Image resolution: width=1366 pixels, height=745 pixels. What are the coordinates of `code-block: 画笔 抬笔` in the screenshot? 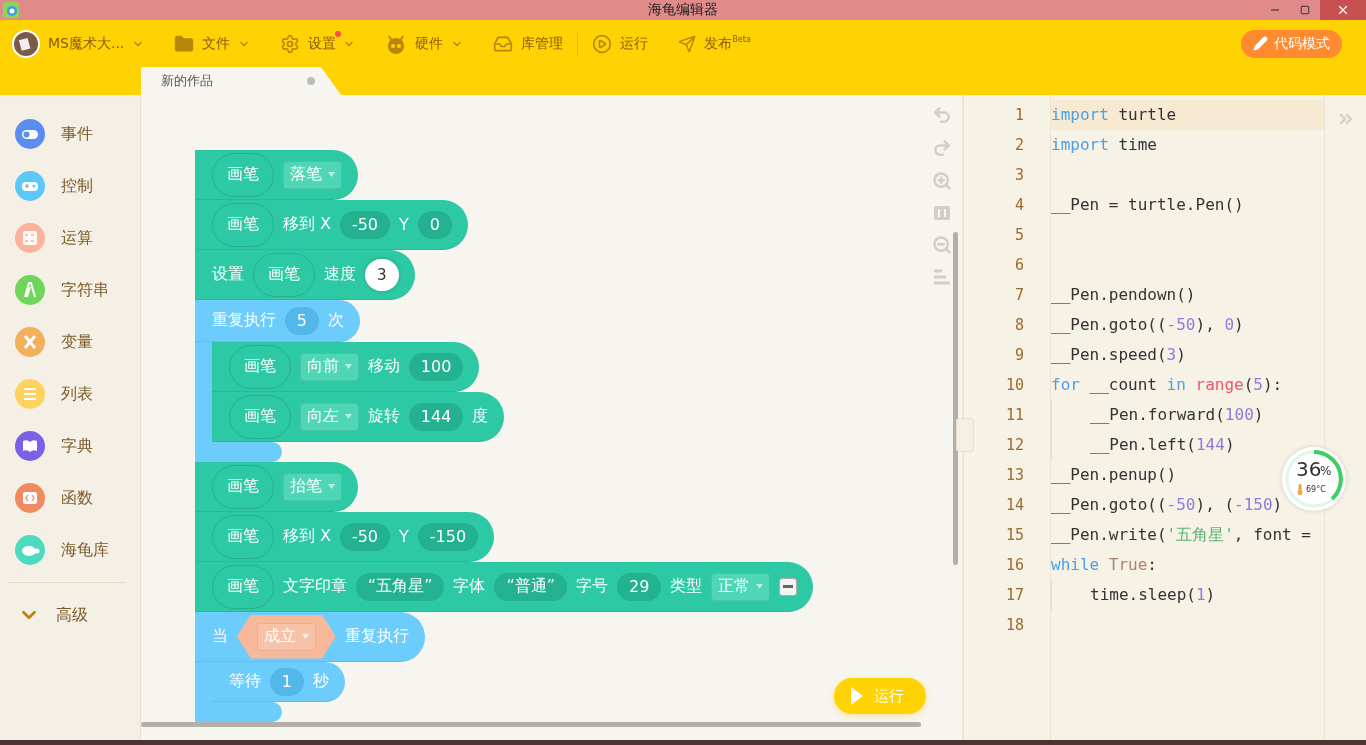 It's located at (276, 487).